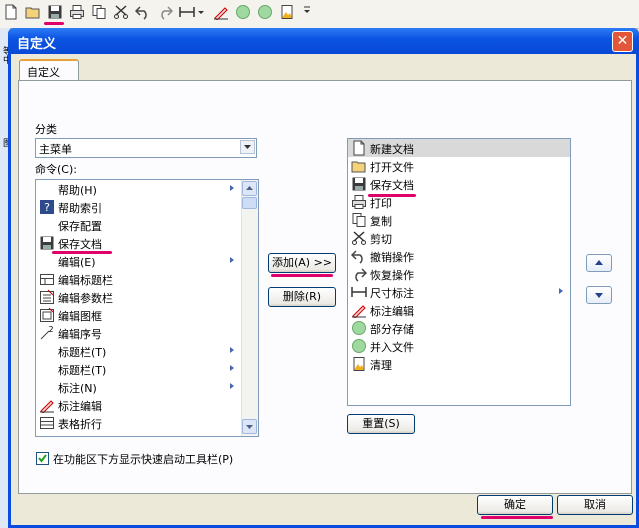  Describe the element at coordinates (147, 207) in the screenshot. I see `list-item: ? 帮助索引` at that location.